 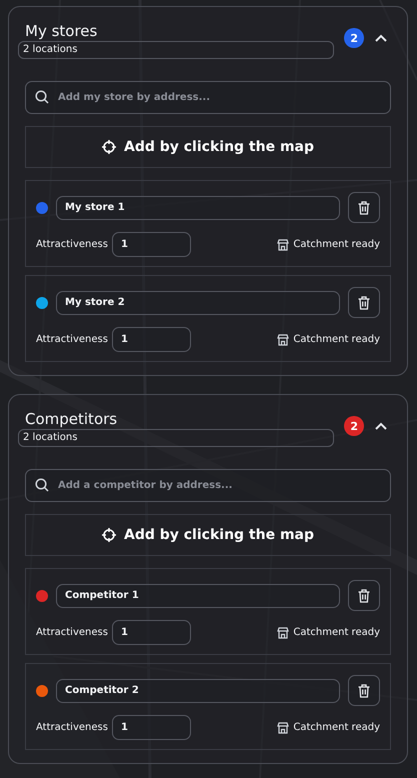 What do you see at coordinates (198, 208) in the screenshot?
I see `name-field: My store 1` at bounding box center [198, 208].